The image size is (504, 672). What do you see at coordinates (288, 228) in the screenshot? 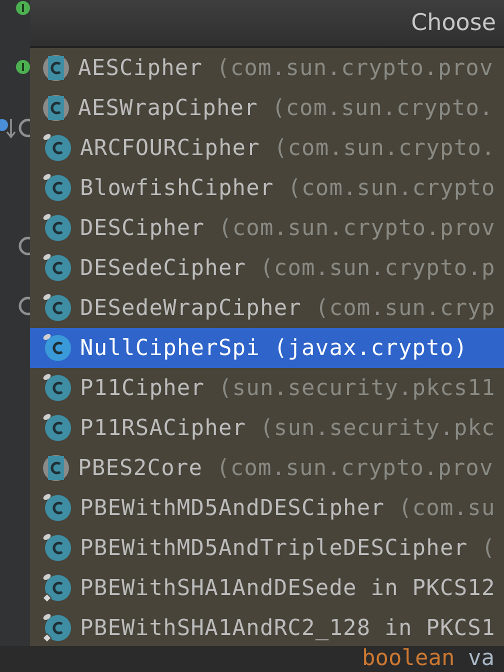
I see `class-name: DESCipher (com.sun.crypto.prov` at bounding box center [288, 228].